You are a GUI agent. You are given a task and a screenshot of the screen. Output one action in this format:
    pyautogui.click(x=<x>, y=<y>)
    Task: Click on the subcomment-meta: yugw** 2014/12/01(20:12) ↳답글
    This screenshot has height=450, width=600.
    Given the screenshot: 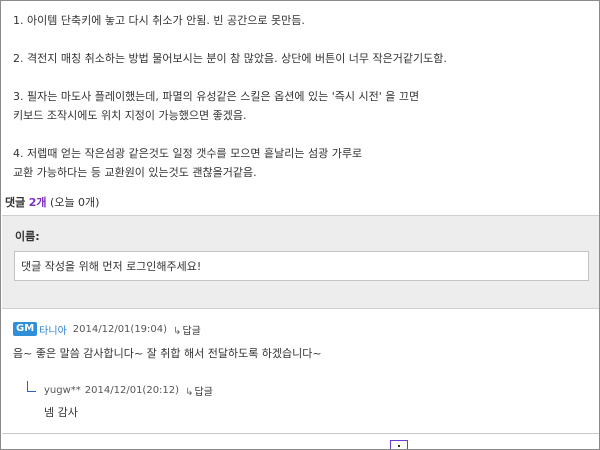 What is the action you would take?
    pyautogui.click(x=128, y=390)
    